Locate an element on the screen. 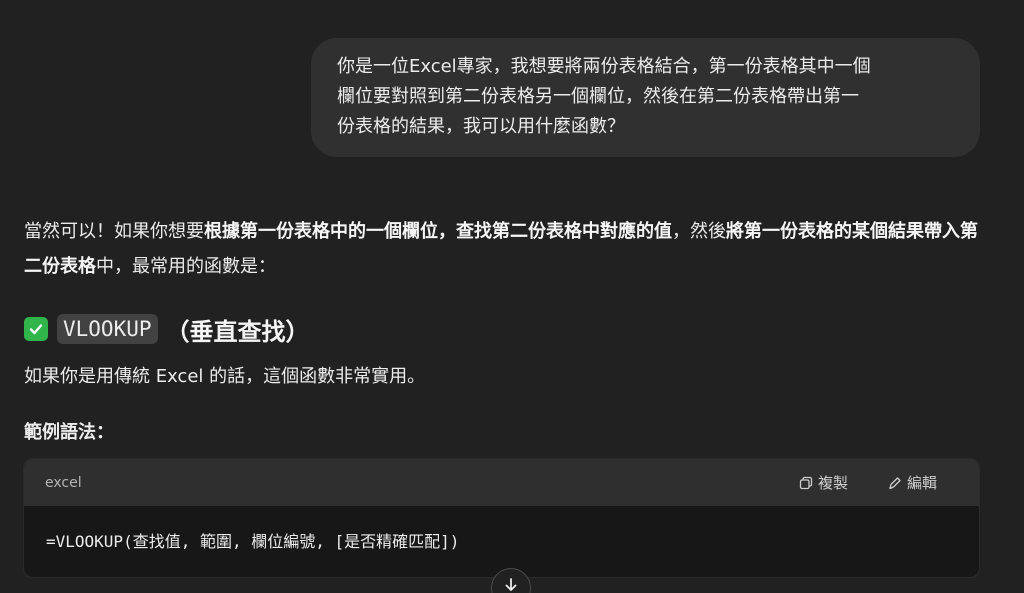 The image size is (1024, 593). copy-icon is located at coordinates (806, 482).